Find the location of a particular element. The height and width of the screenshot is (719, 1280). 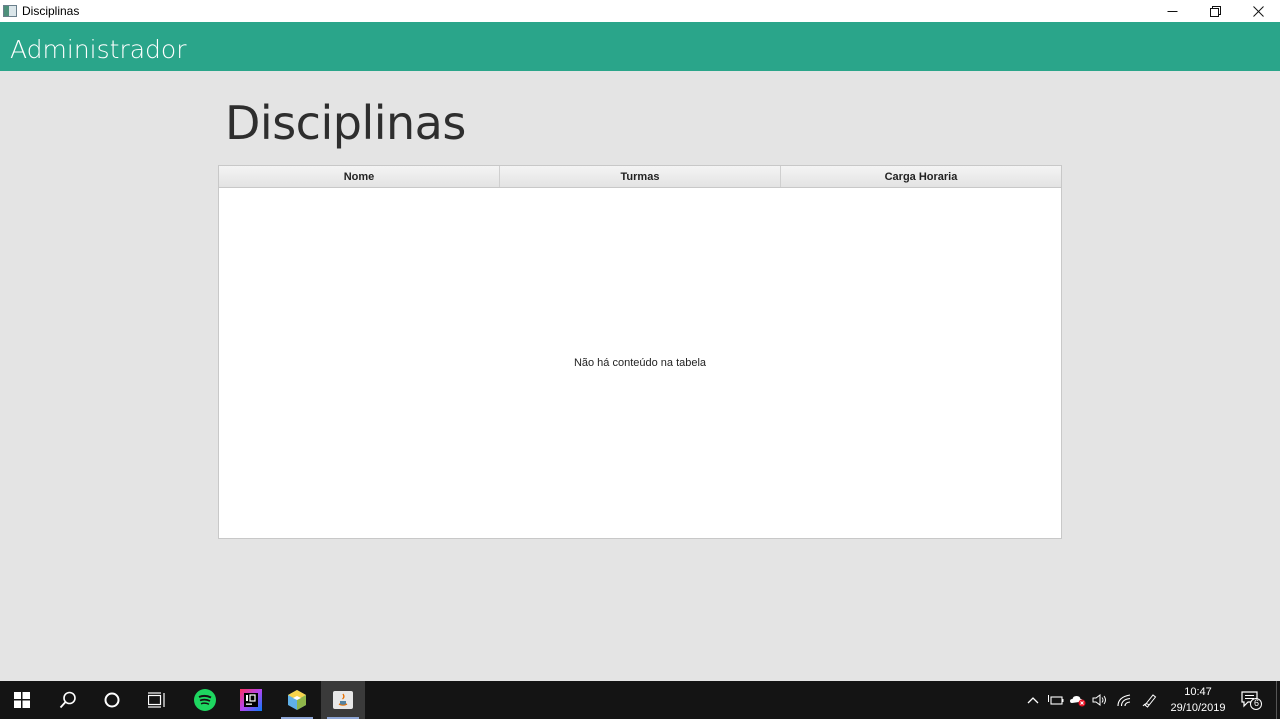

intellij-icon is located at coordinates (251, 700).